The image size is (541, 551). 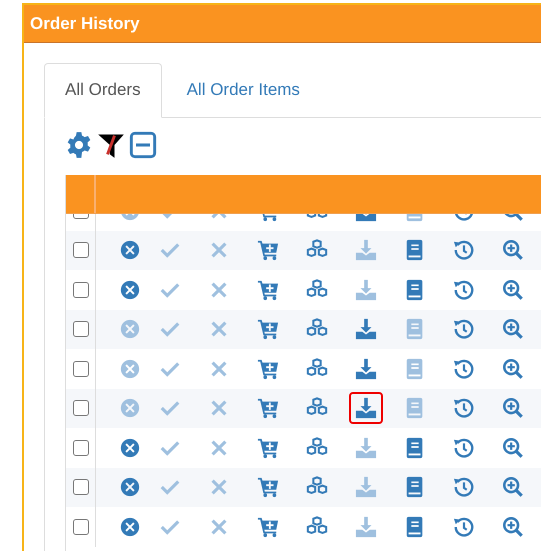 I want to click on panel-title: Order History, so click(x=85, y=24).